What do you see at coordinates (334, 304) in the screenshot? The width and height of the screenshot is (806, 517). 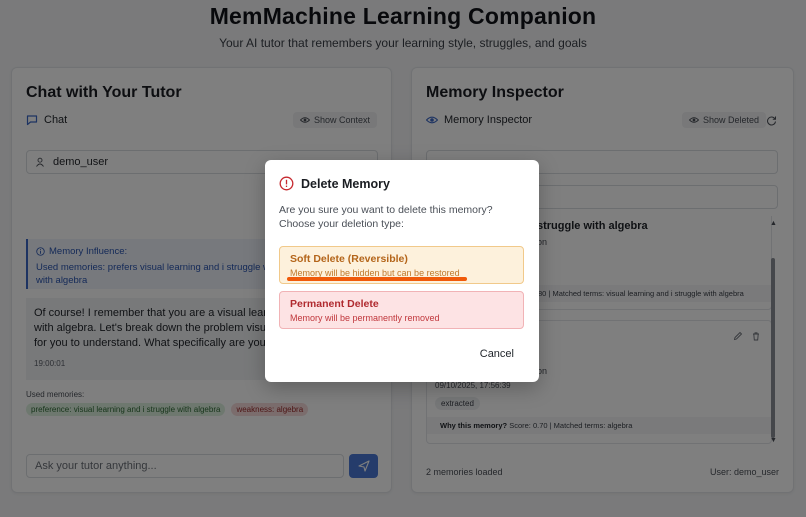 I see `permanent-delete-title: Permanent Delete` at bounding box center [334, 304].